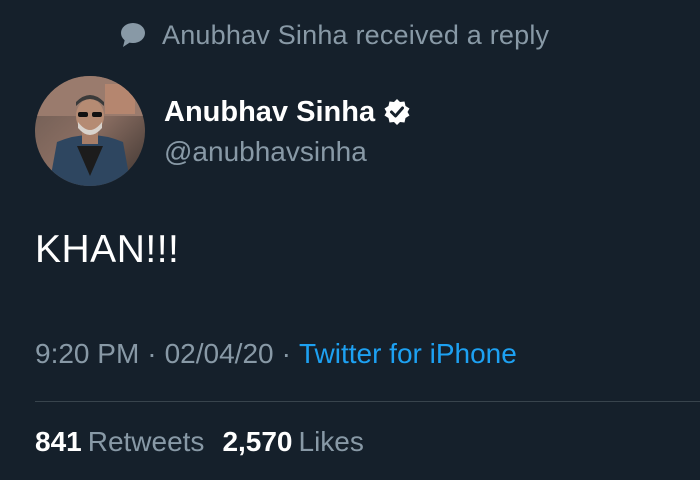  What do you see at coordinates (287, 152) in the screenshot?
I see `author-handle: @anubhavsinha` at bounding box center [287, 152].